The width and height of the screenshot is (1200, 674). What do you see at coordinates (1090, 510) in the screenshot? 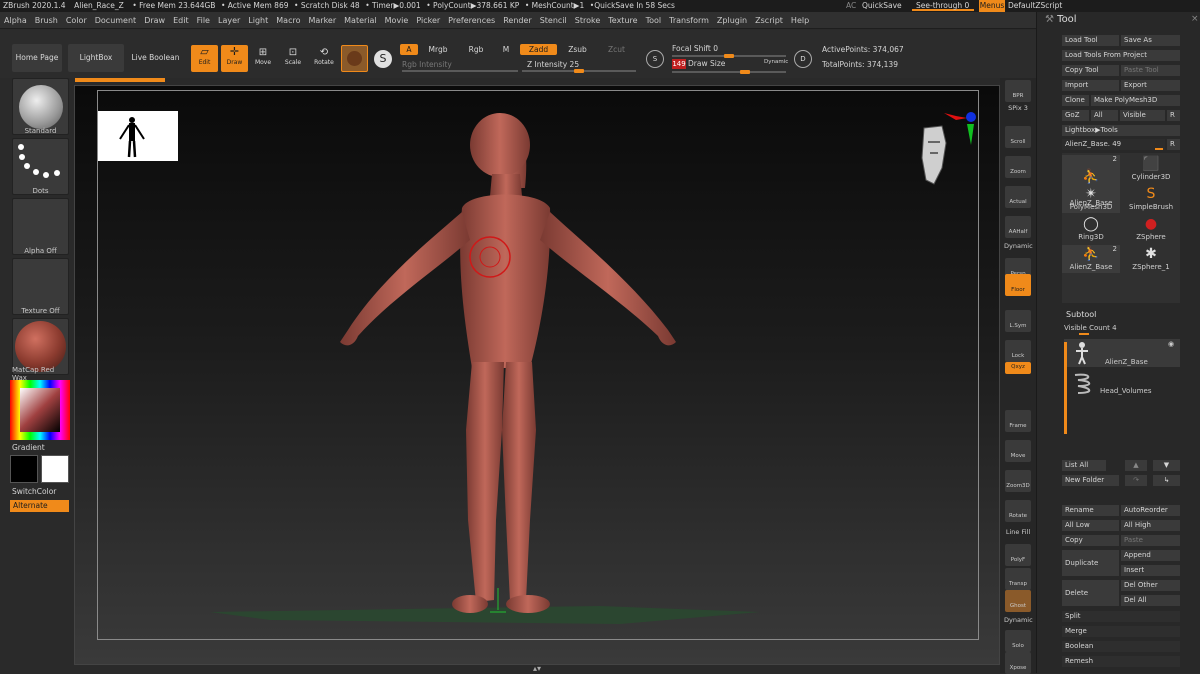
I see `rename-button: Rename` at bounding box center [1090, 510].